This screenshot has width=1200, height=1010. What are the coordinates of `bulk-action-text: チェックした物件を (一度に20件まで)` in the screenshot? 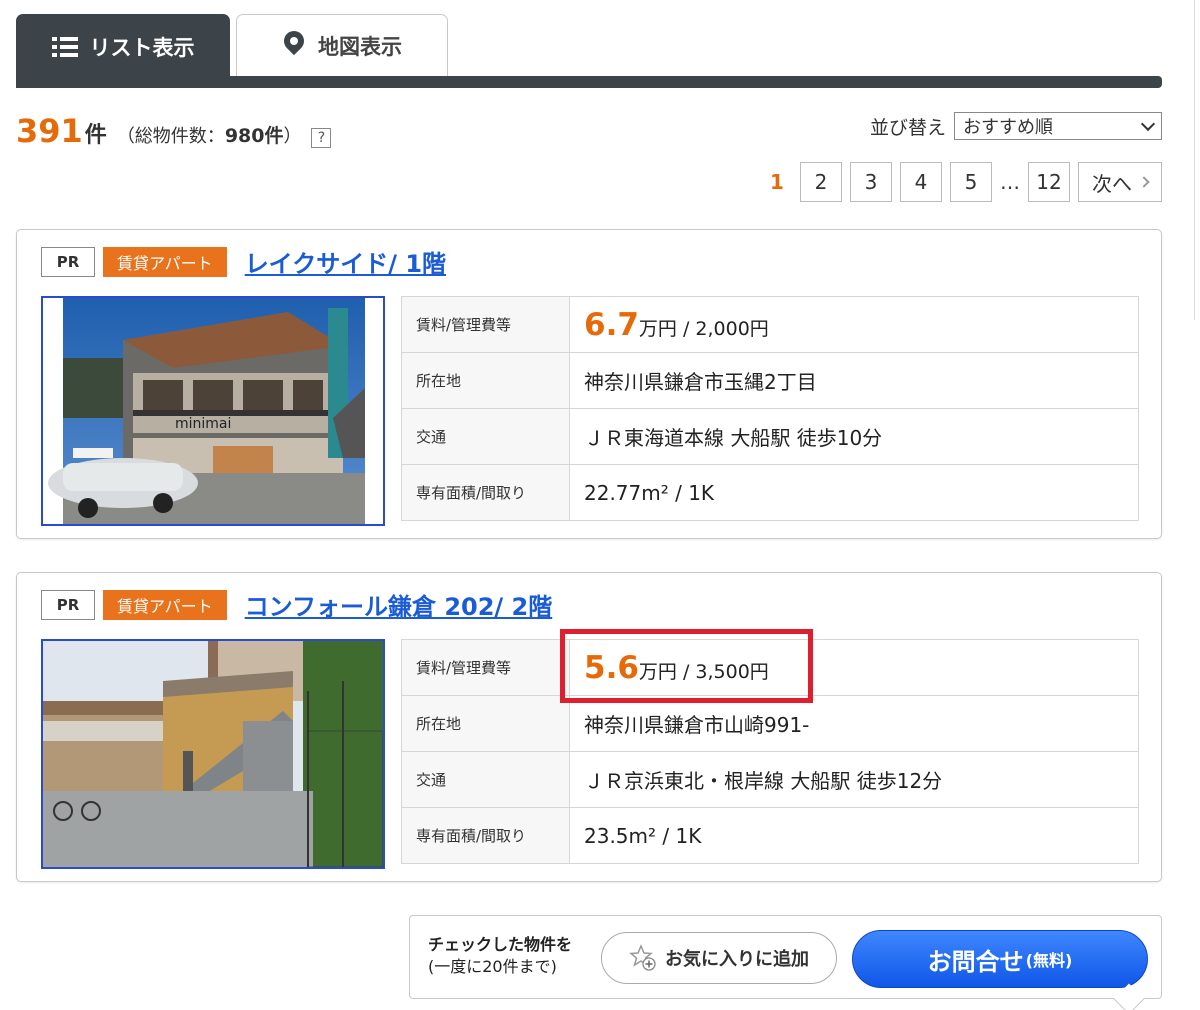 It's located at (500, 956).